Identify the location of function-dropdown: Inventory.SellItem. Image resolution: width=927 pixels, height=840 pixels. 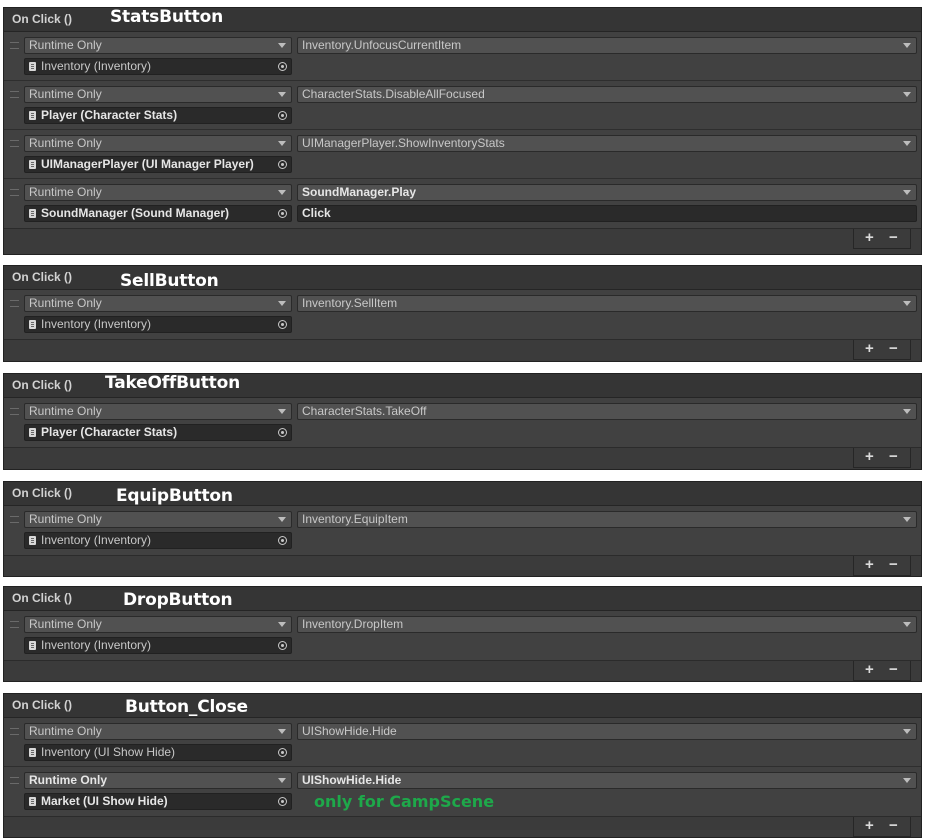
(607, 303).